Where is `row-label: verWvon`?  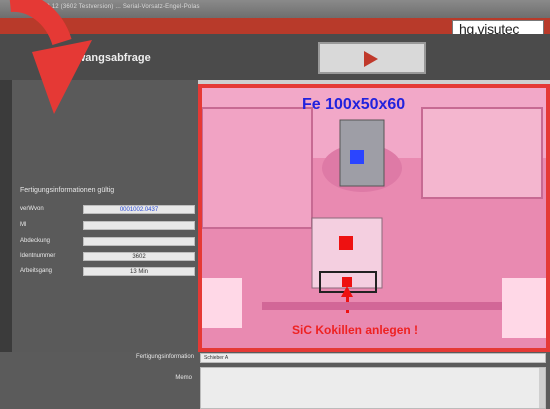 row-label: verWvon is located at coordinates (32, 209).